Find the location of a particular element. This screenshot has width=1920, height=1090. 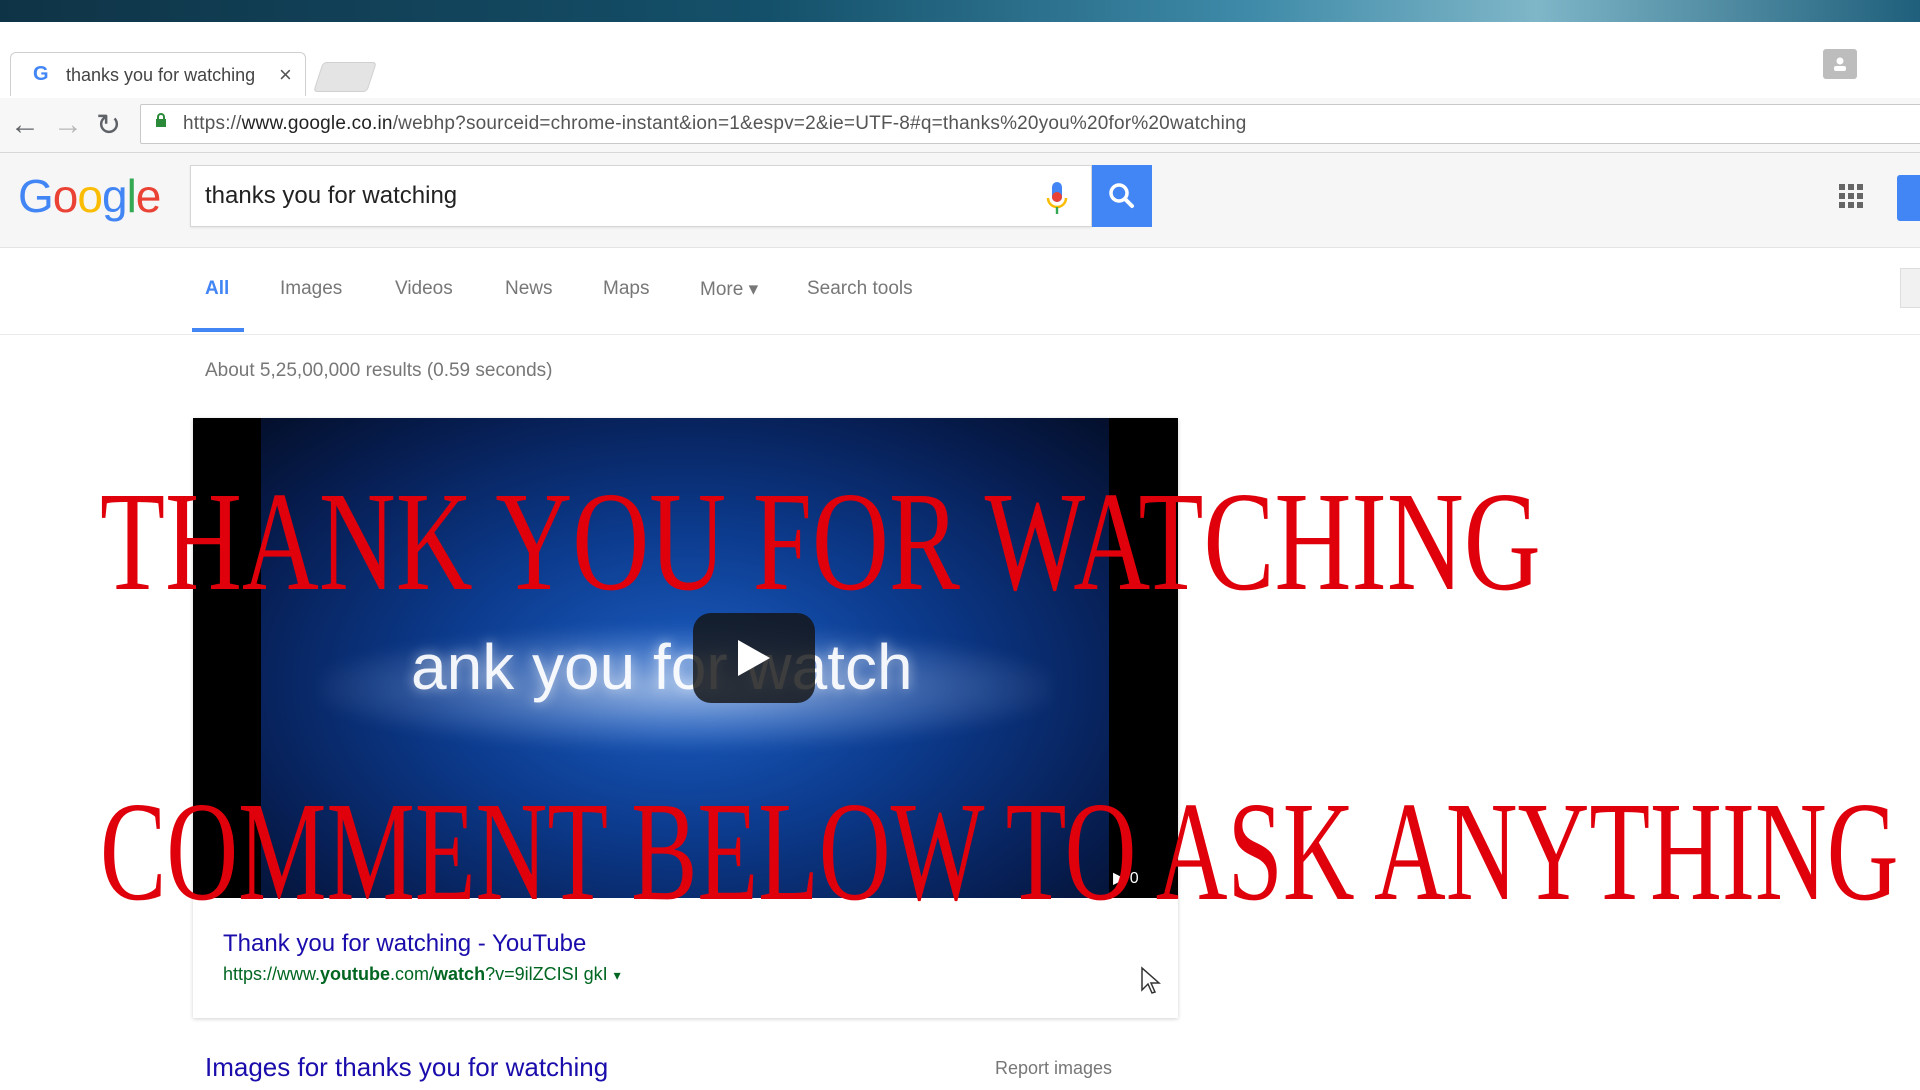

desktop-strip is located at coordinates (960, 11).